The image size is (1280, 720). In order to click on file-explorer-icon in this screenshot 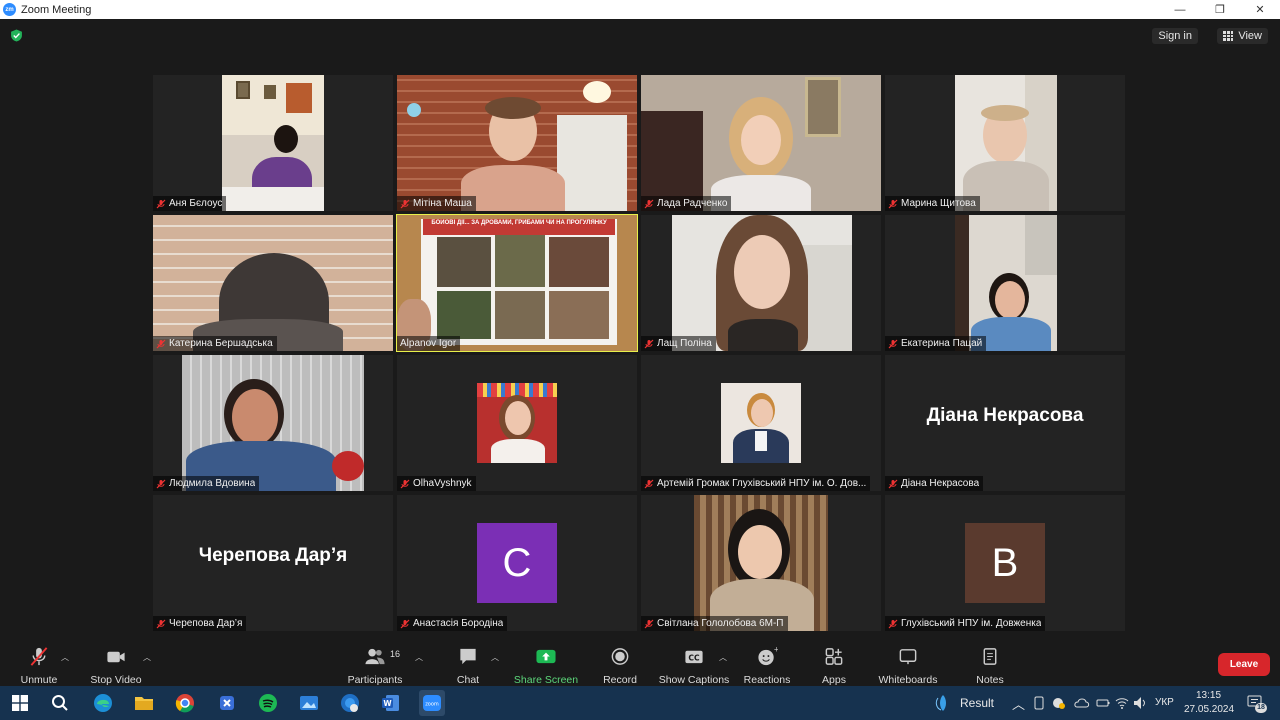, I will do `click(144, 703)`.